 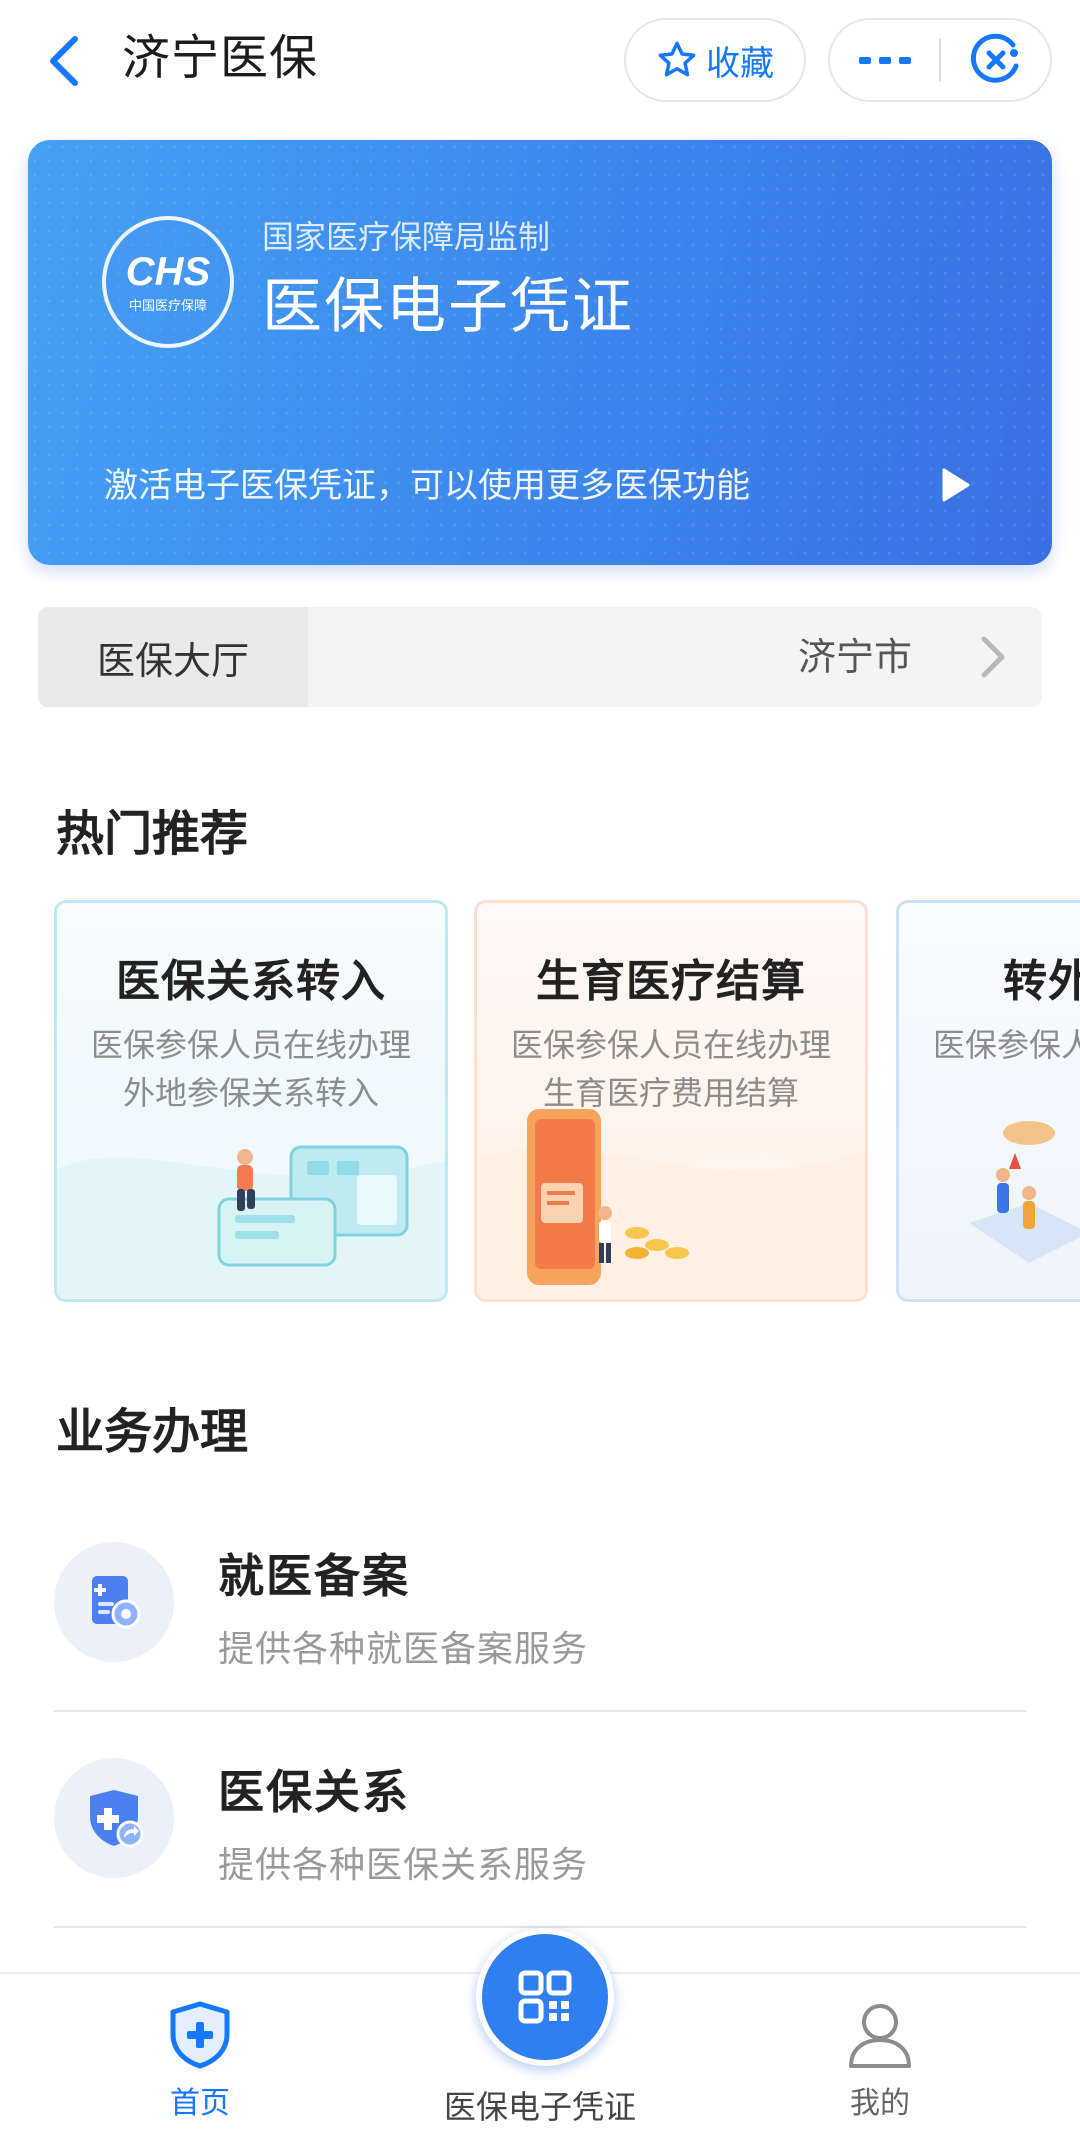 What do you see at coordinates (403, 1865) in the screenshot?
I see `service-desc: 提供各种医保关系服务` at bounding box center [403, 1865].